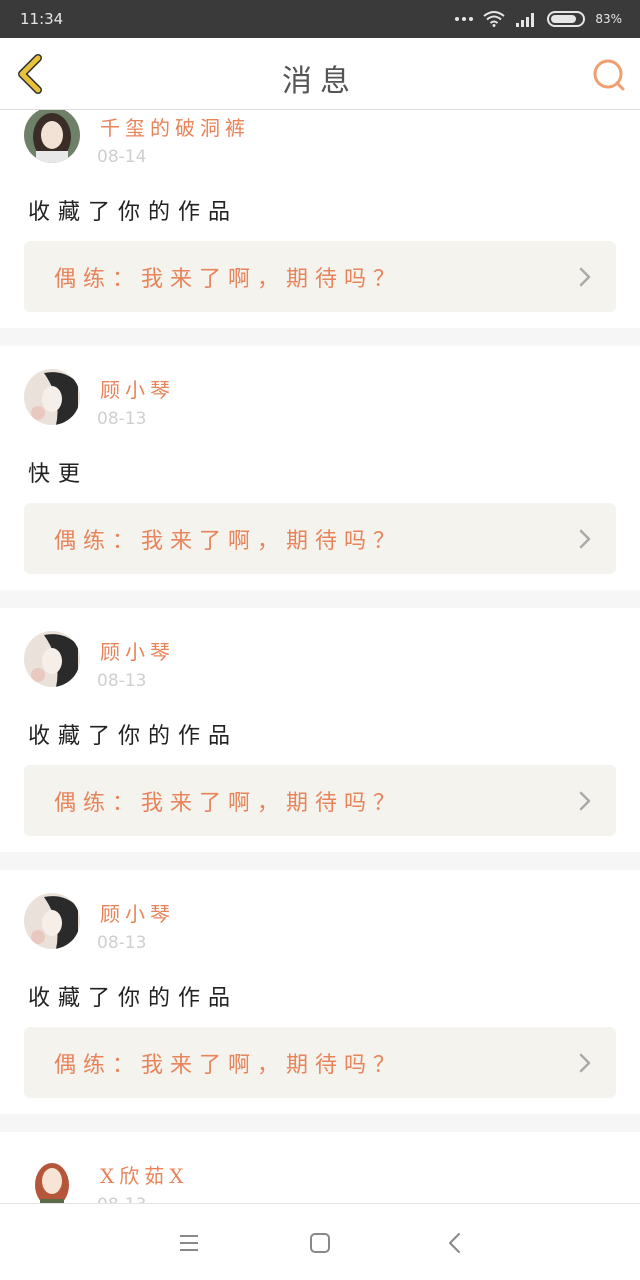 The height and width of the screenshot is (1280, 640). What do you see at coordinates (122, 157) in the screenshot?
I see `timestamp: 08-14` at bounding box center [122, 157].